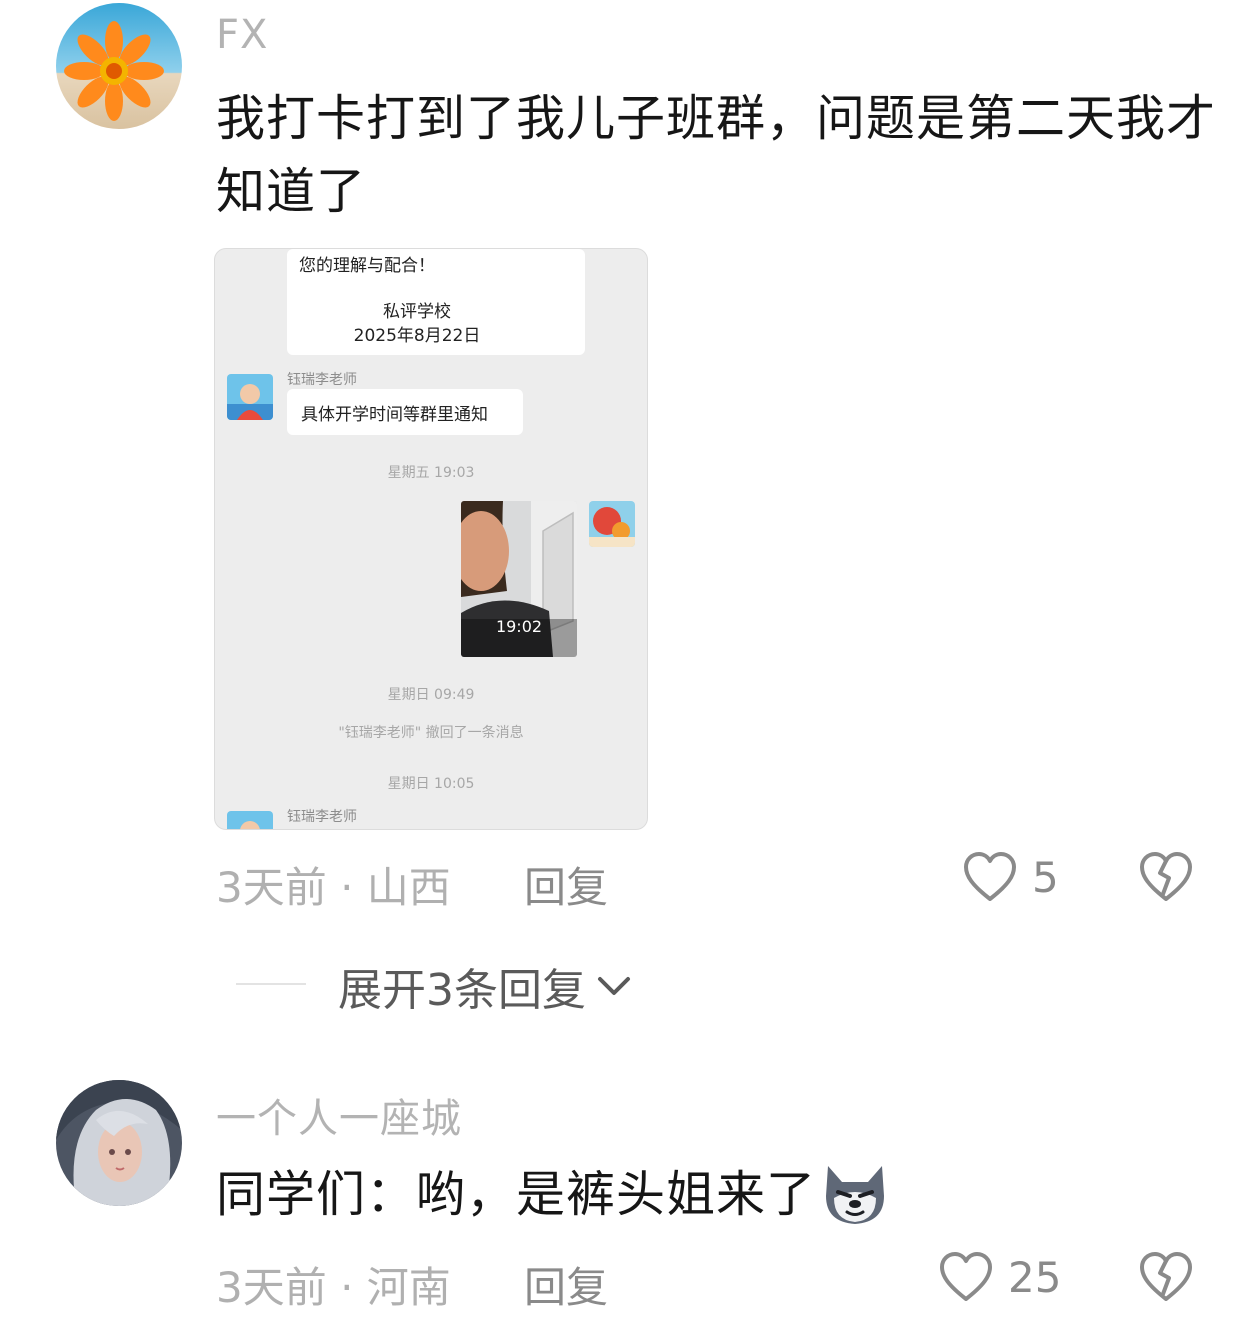 This screenshot has height=1324, width=1260. What do you see at coordinates (431, 473) in the screenshot?
I see `timestamp: 星期五 19:03` at bounding box center [431, 473].